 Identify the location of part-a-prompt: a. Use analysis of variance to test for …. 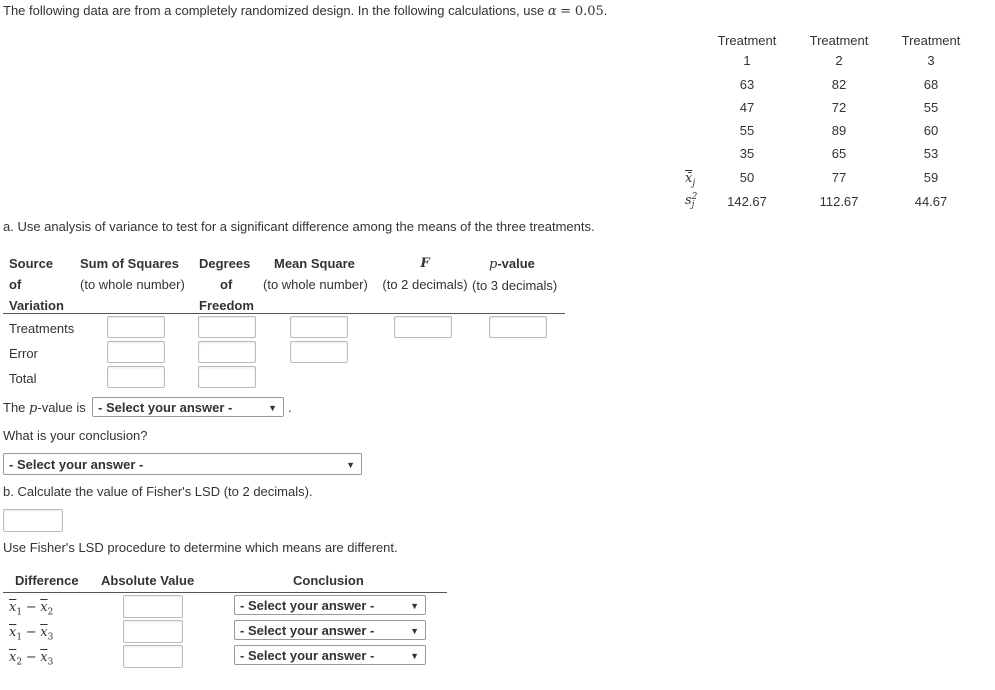
(299, 226).